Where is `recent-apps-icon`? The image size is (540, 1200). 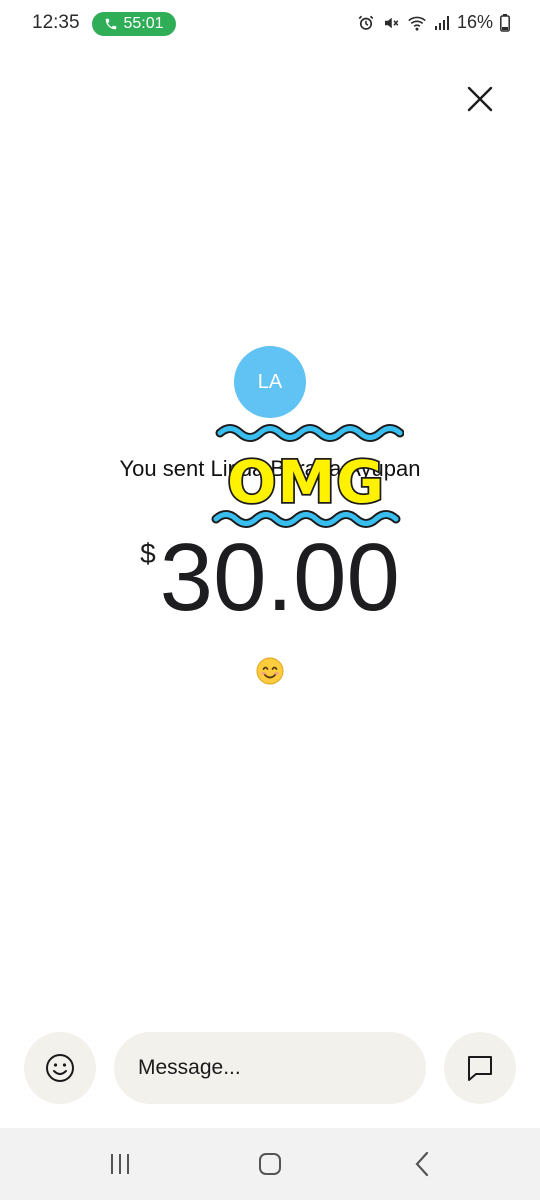 recent-apps-icon is located at coordinates (120, 1164).